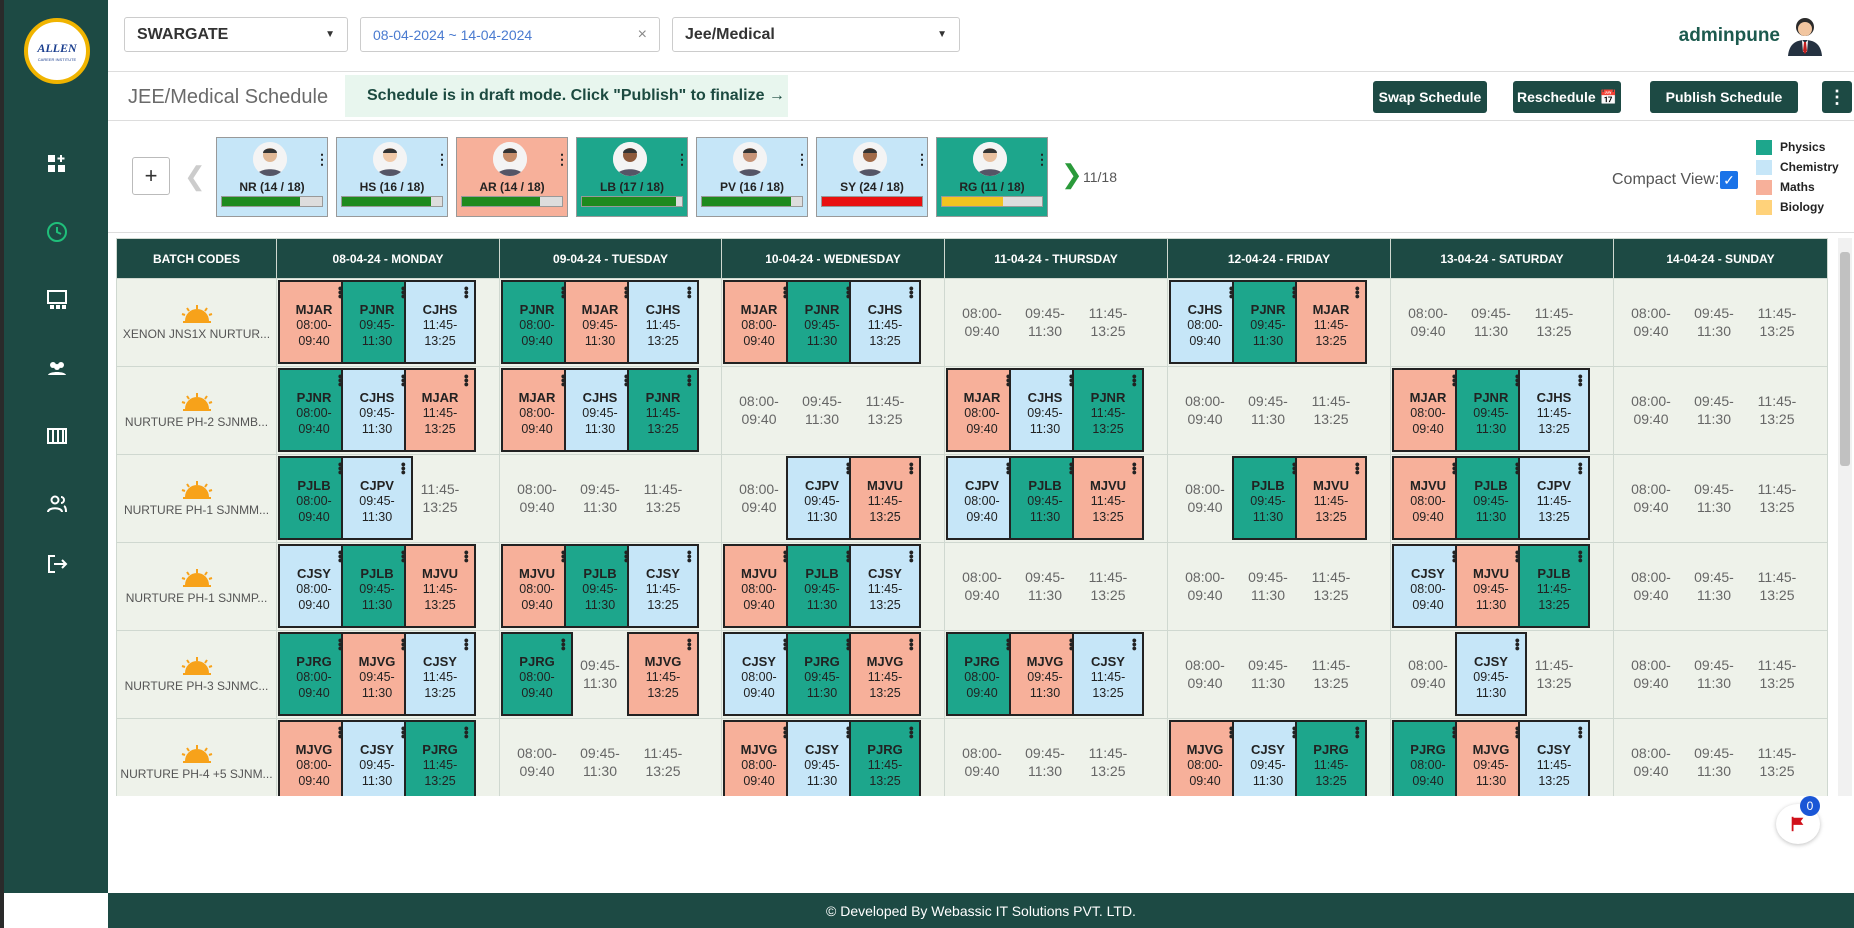  I want to click on date-range-picker: 08-04-2024 ~ 14-04-2024 ×, so click(510, 34).